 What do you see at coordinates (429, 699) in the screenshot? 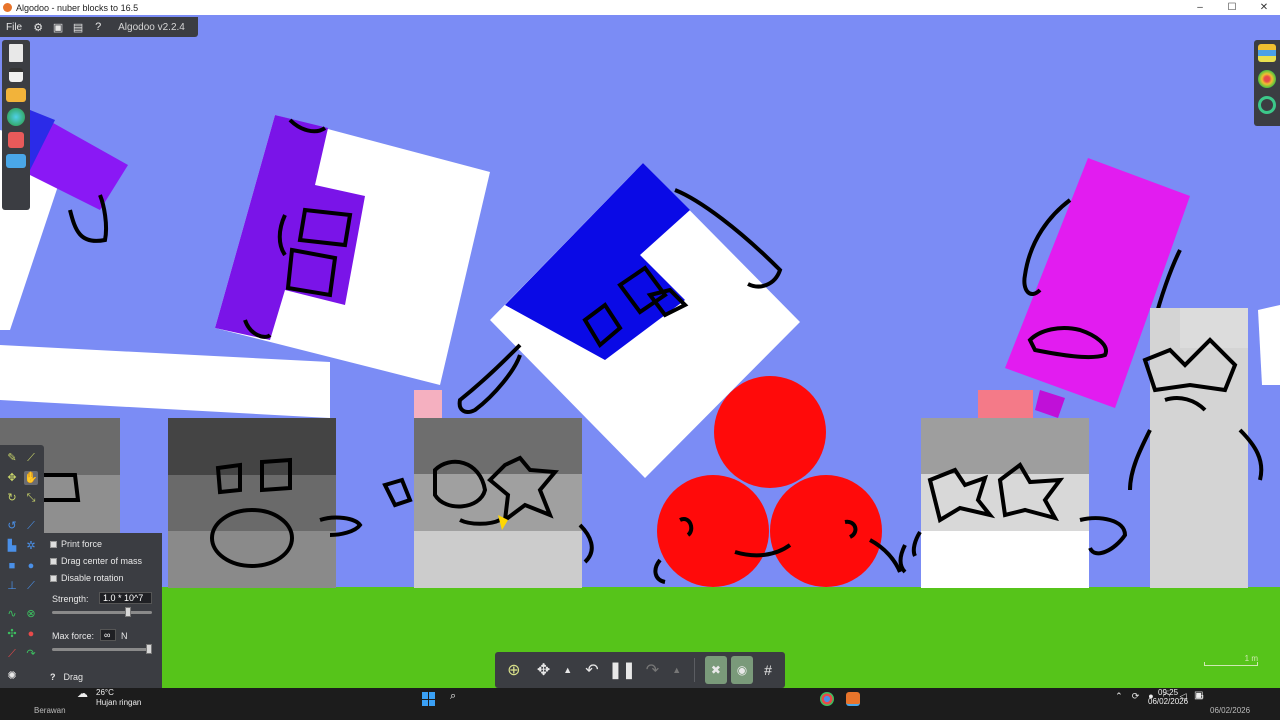
I see `start-icon` at bounding box center [429, 699].